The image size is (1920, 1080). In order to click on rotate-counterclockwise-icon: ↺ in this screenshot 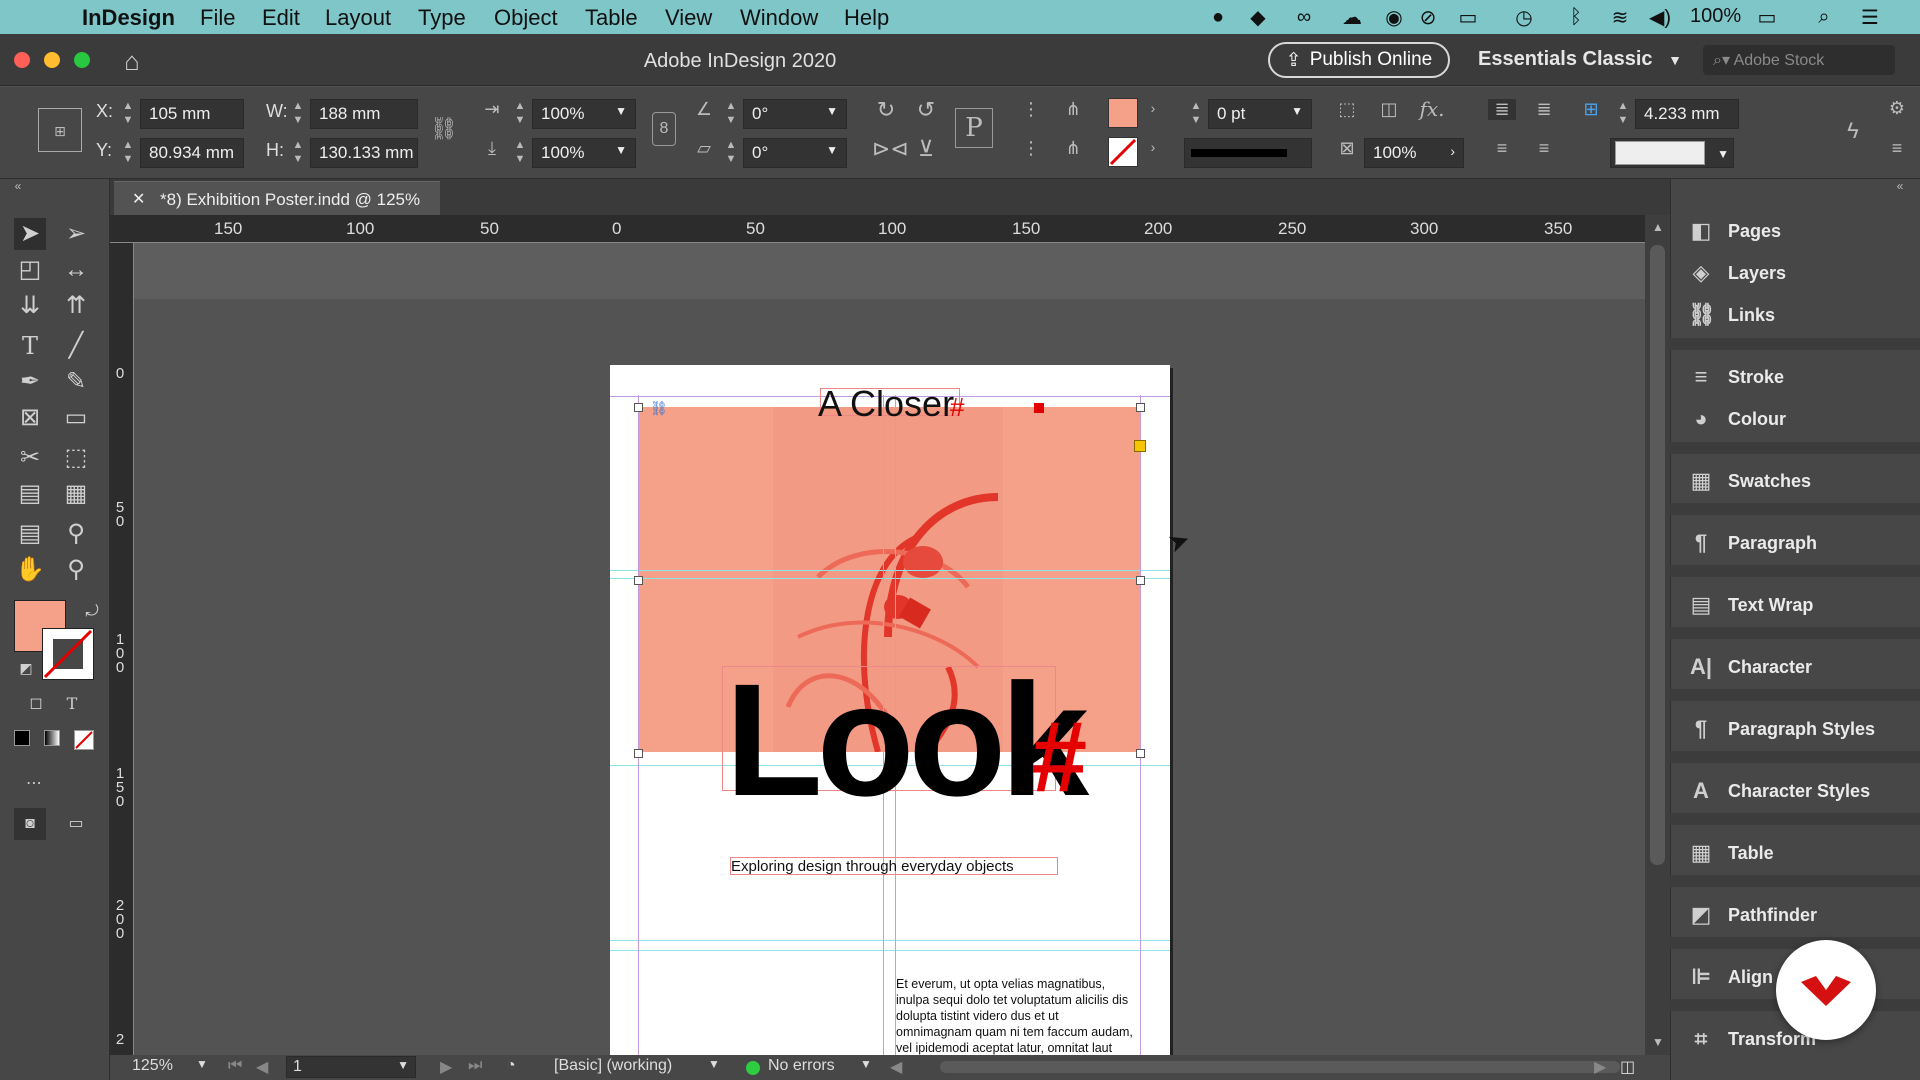, I will do `click(926, 110)`.